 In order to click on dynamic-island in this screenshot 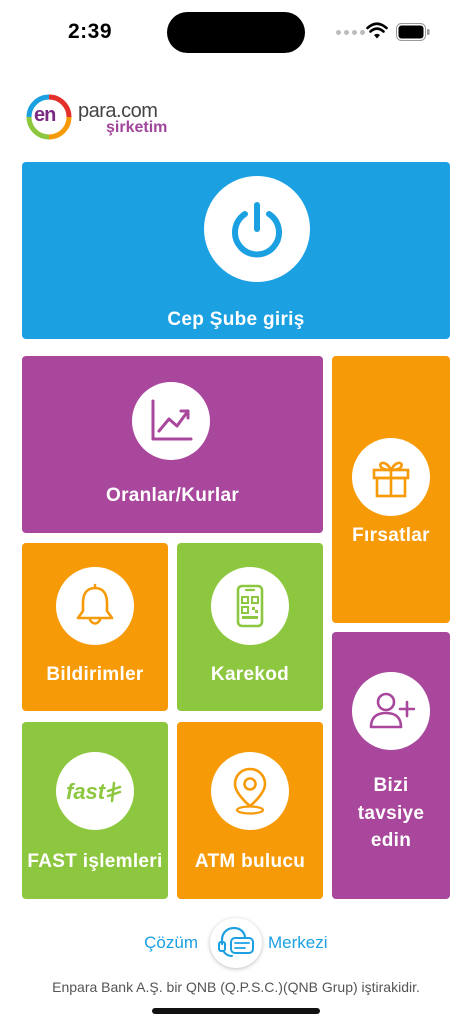, I will do `click(236, 32)`.